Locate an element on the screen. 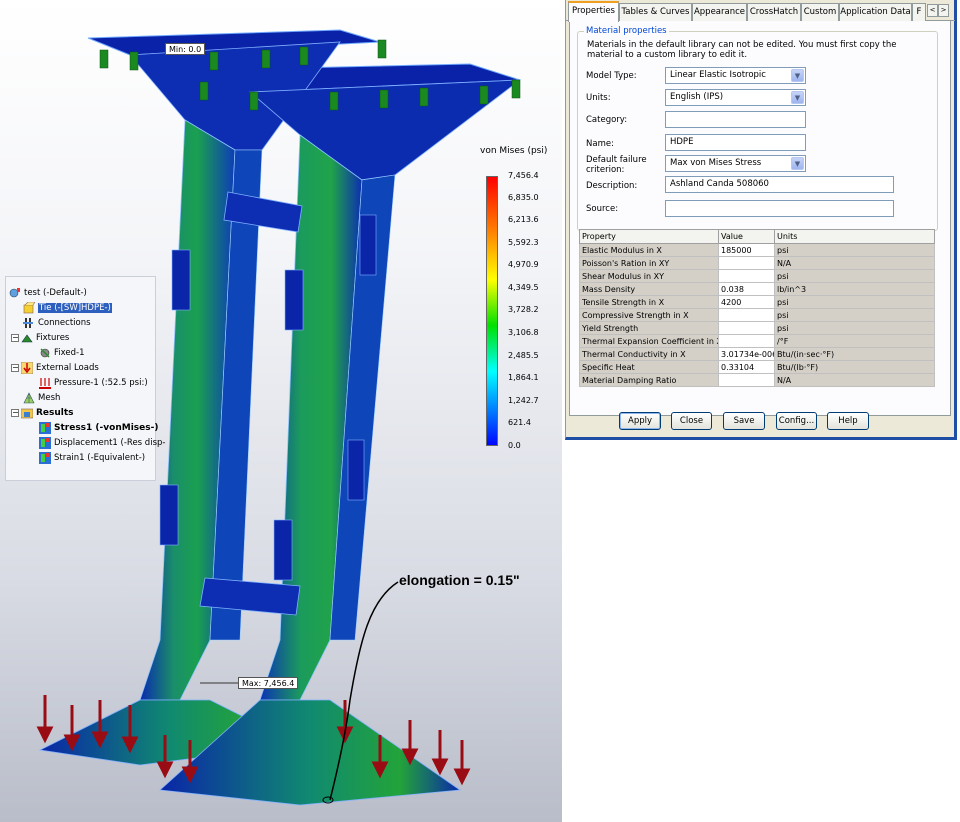  cell-property: Yield Strength is located at coordinates (649, 328).